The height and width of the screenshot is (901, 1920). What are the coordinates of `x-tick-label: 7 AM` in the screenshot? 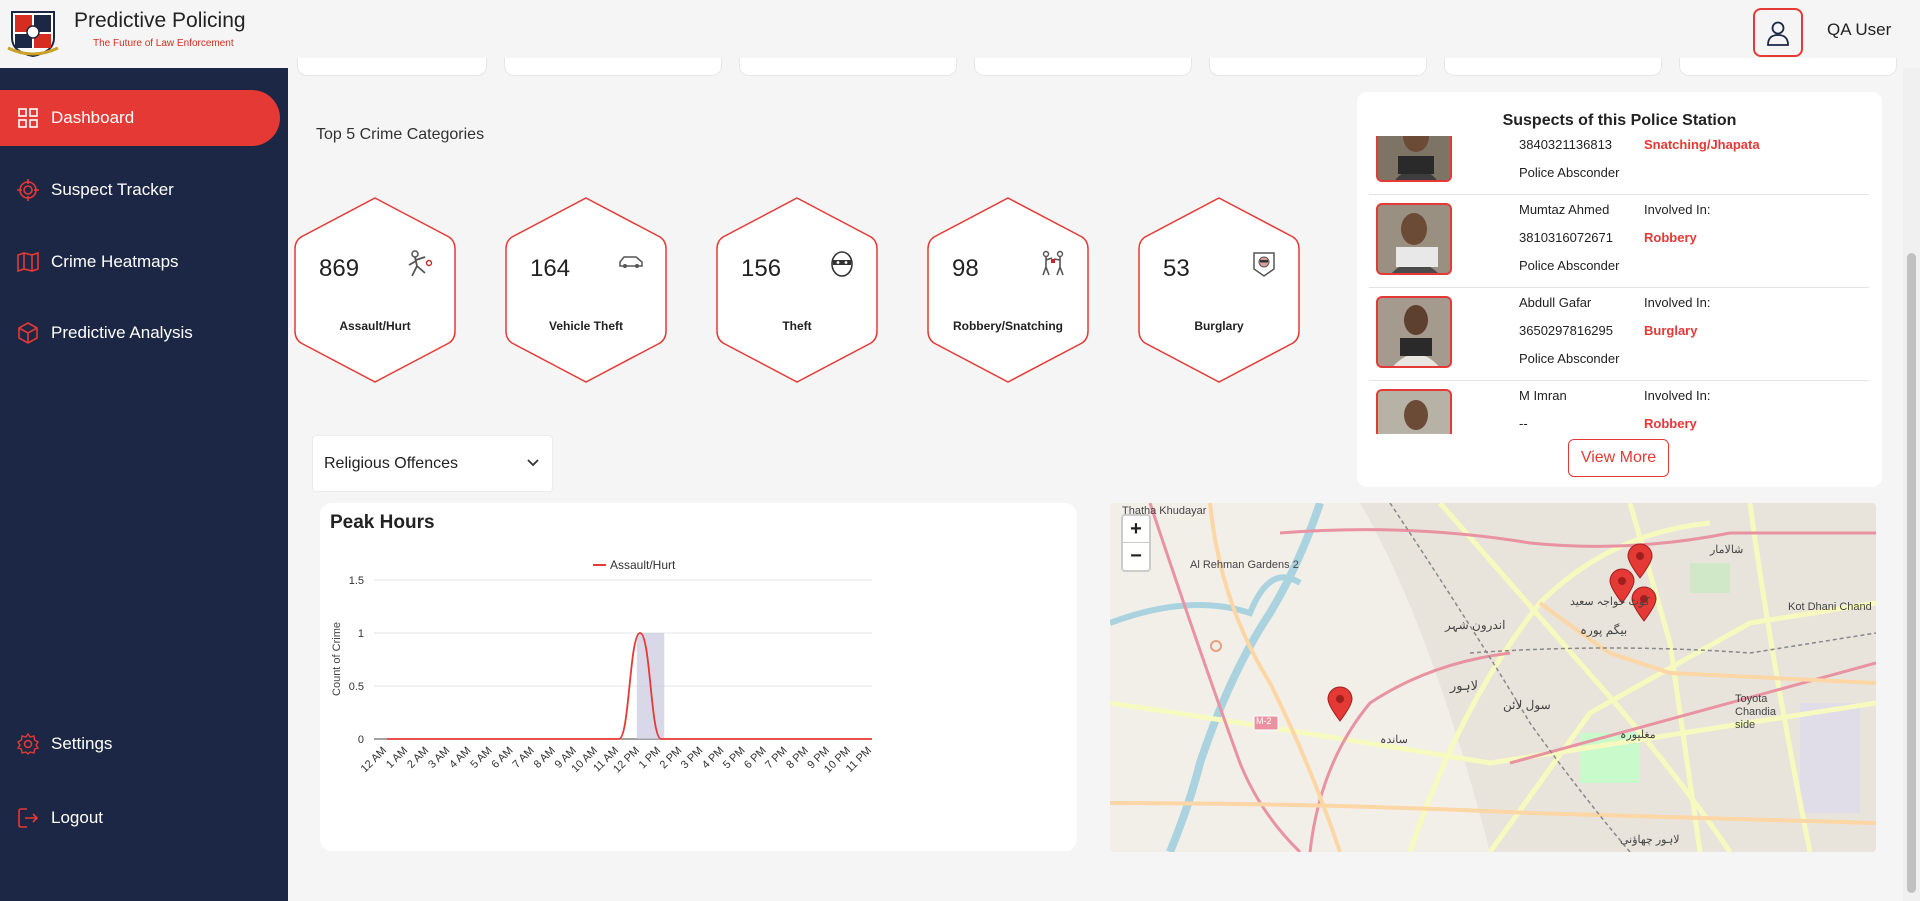 It's located at (524, 758).